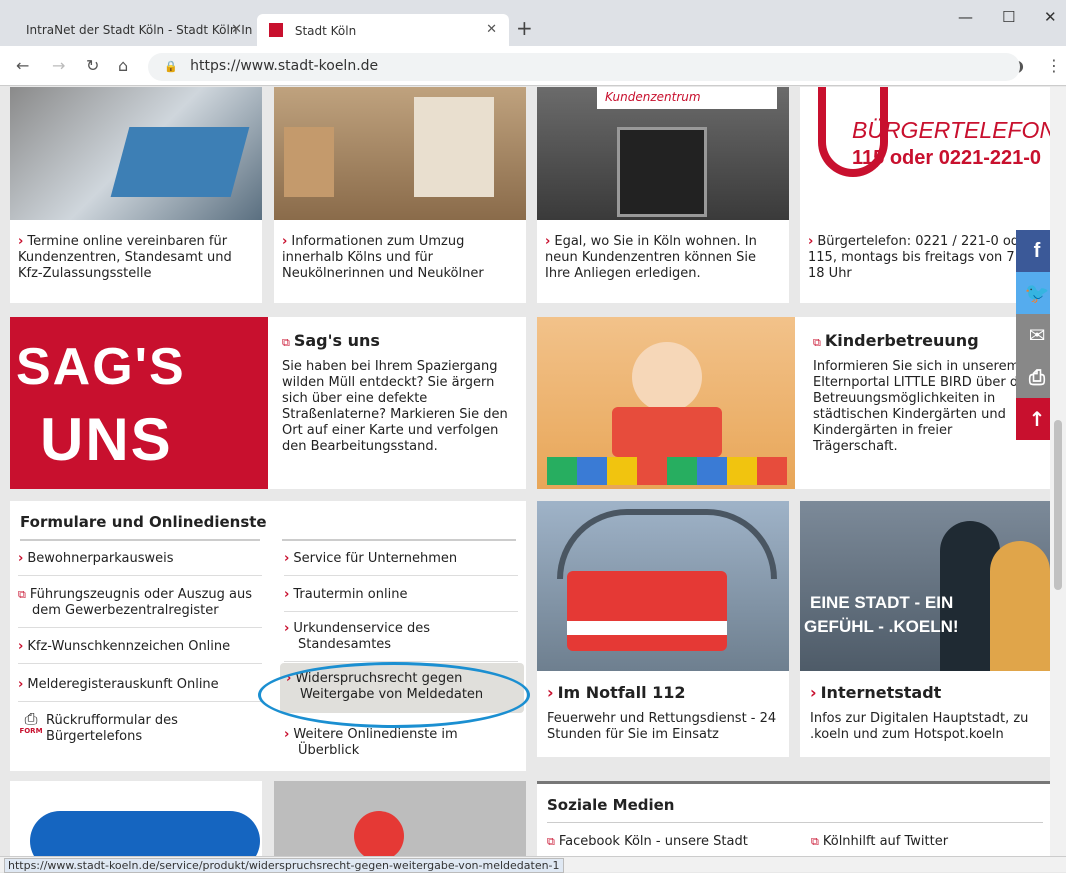 Image resolution: width=1066 pixels, height=873 pixels. What do you see at coordinates (379, 834) in the screenshot?
I see `keyboard-image` at bounding box center [379, 834].